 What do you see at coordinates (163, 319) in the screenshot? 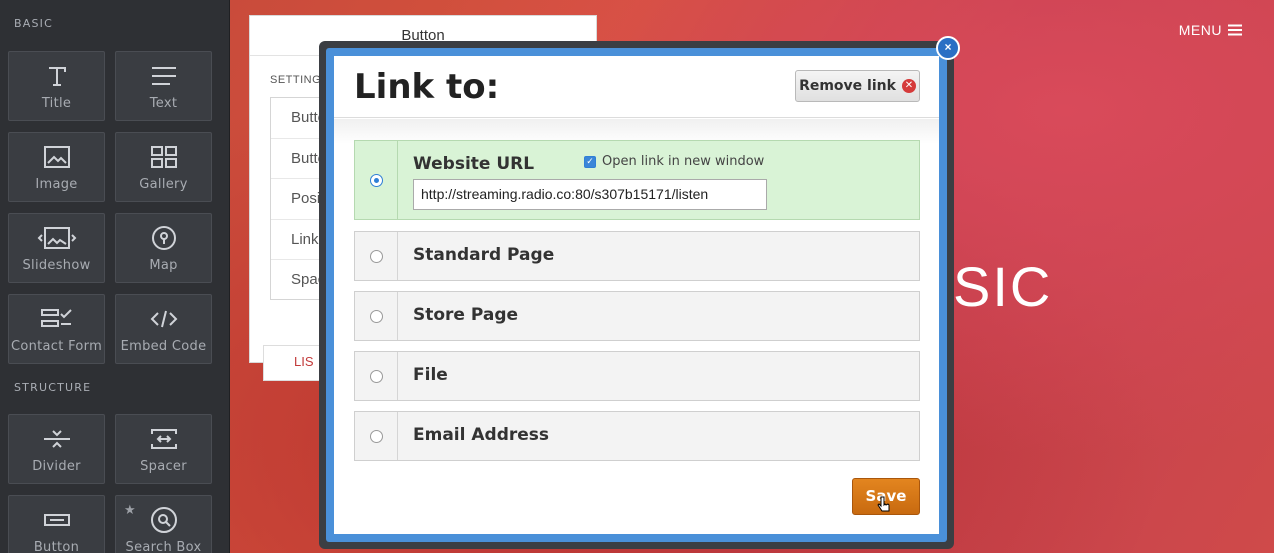
I see `code-icon` at bounding box center [163, 319].